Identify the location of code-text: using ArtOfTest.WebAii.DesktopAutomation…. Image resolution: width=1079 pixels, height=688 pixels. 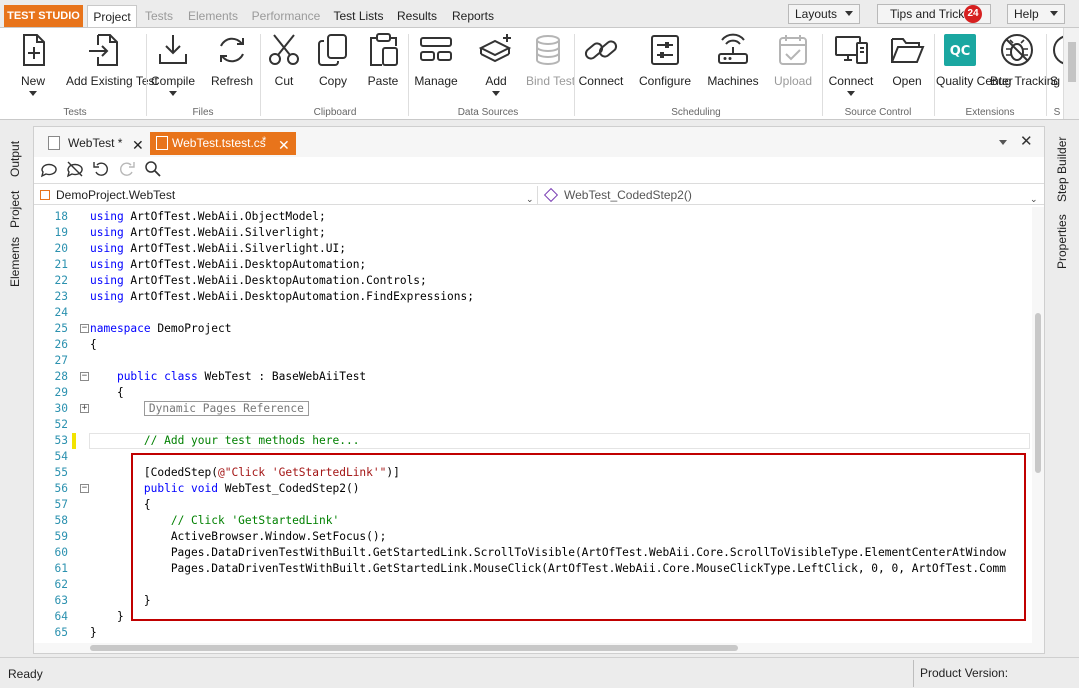
(258, 281).